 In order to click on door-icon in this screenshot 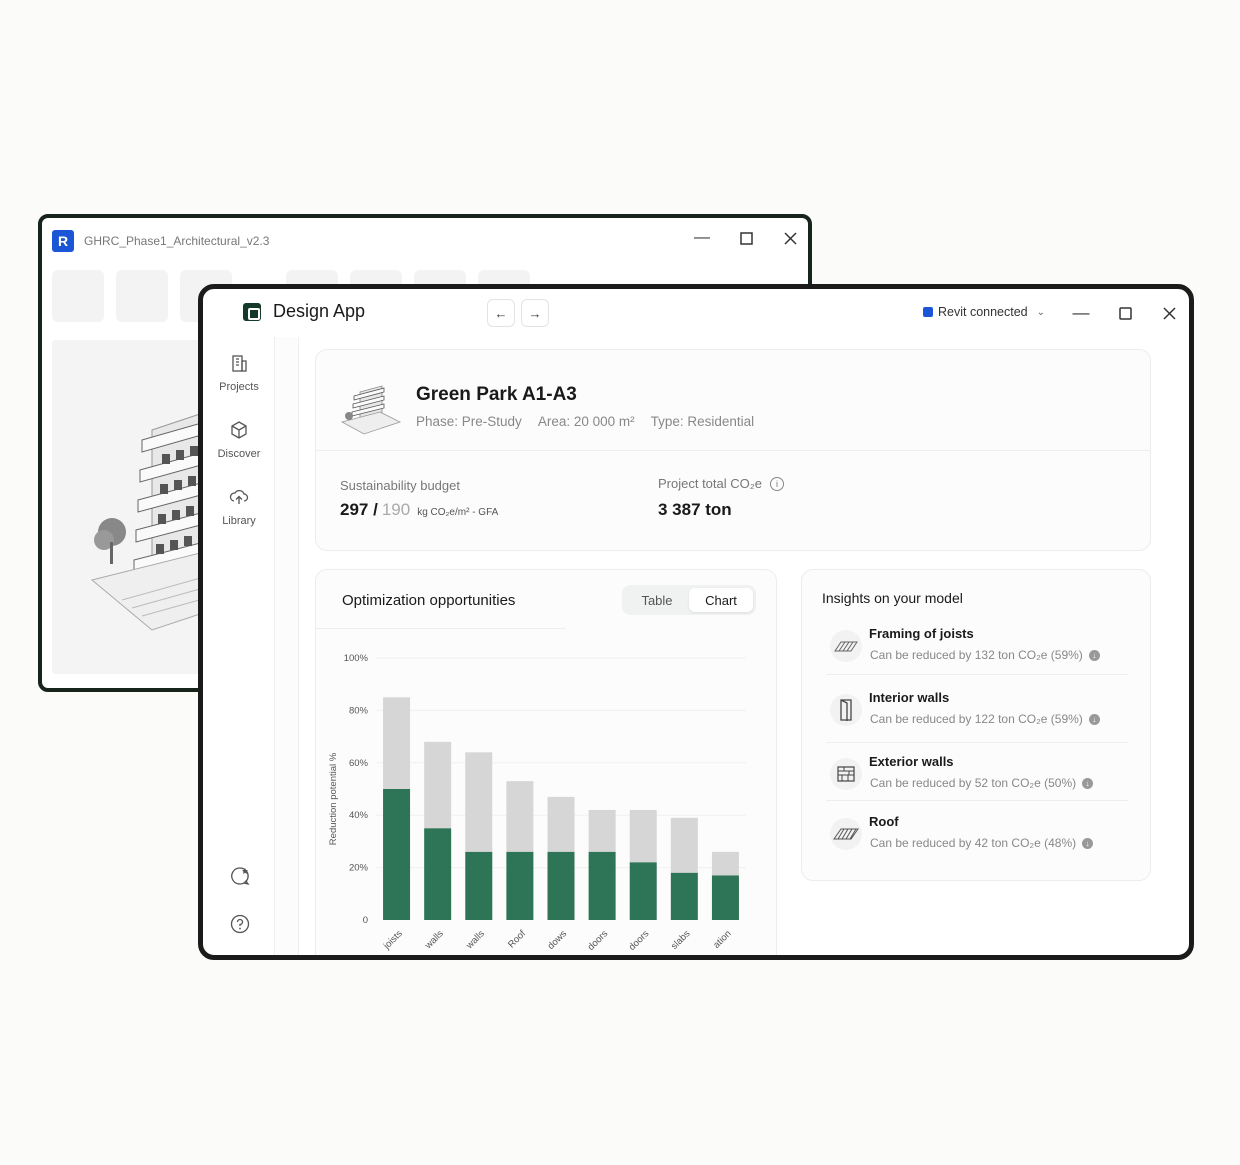, I will do `click(846, 710)`.